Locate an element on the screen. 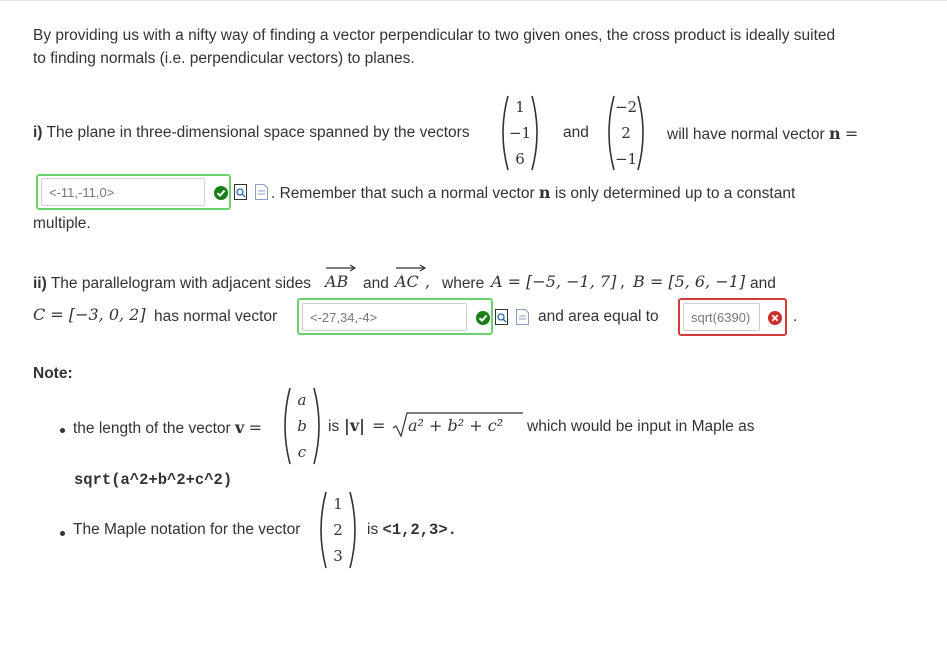  part1-vector2: −2 2 −1 is located at coordinates (626, 133).